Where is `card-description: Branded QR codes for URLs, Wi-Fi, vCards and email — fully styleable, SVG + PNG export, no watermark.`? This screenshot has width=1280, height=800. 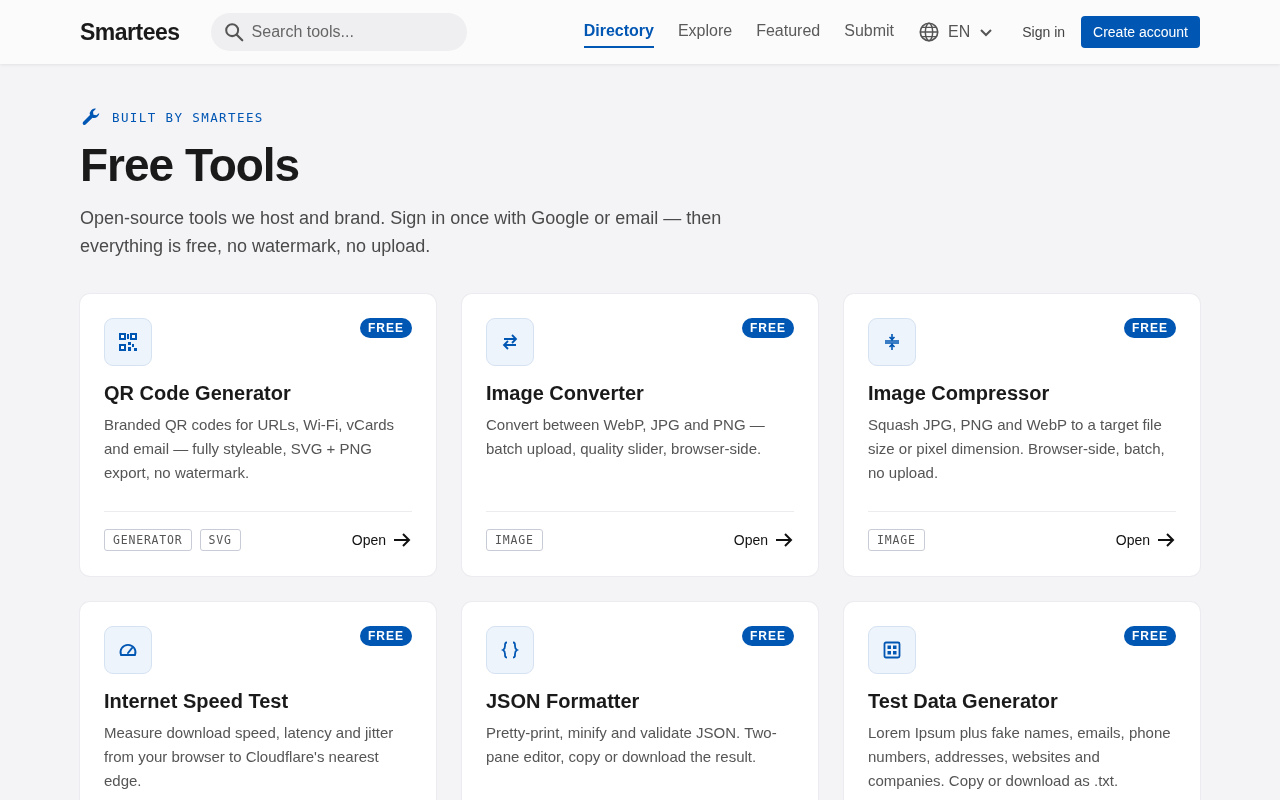
card-description: Branded QR codes for URLs, Wi-Fi, vCards and email — fully styleable, SVG + PNG export, no watermark. is located at coordinates (250, 449).